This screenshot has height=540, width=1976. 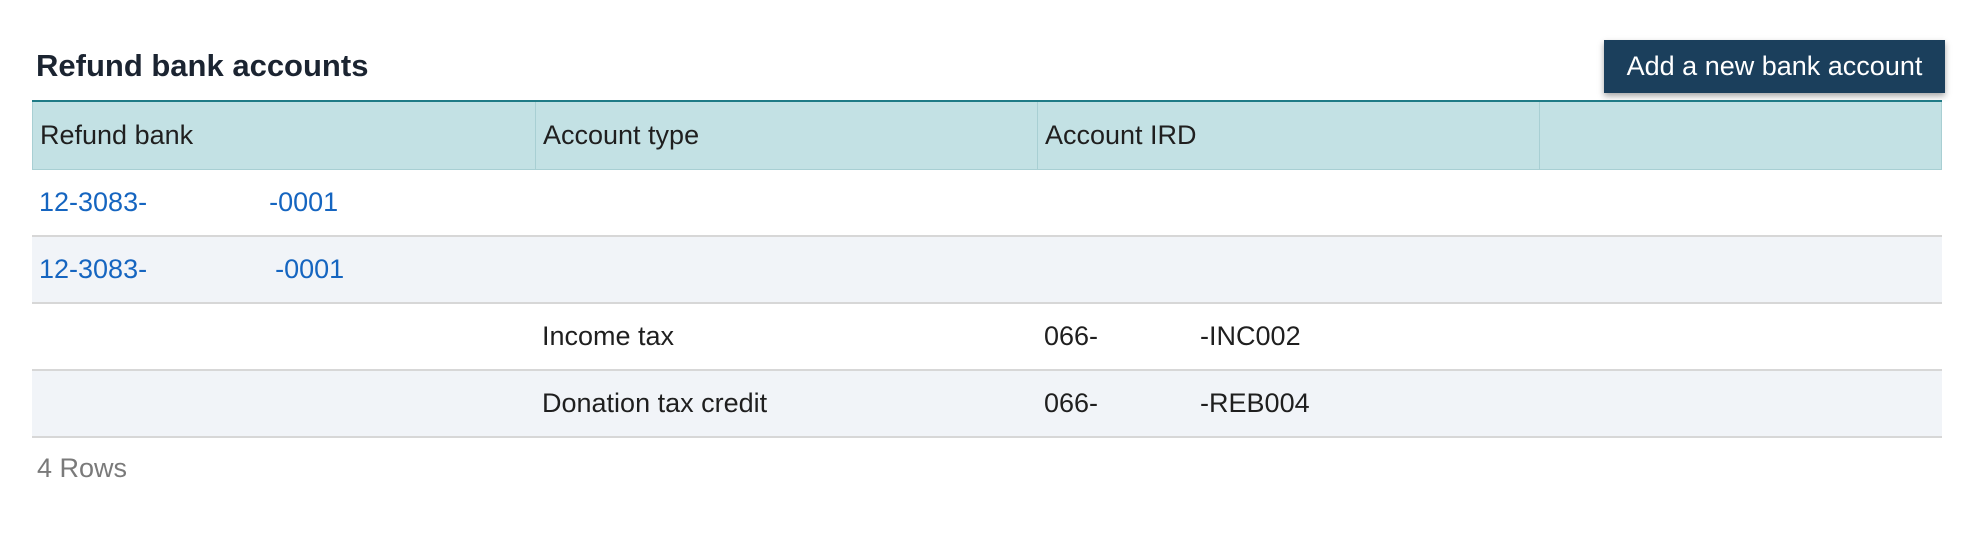 I want to click on row-count-label: 4 Rows, so click(x=82, y=468).